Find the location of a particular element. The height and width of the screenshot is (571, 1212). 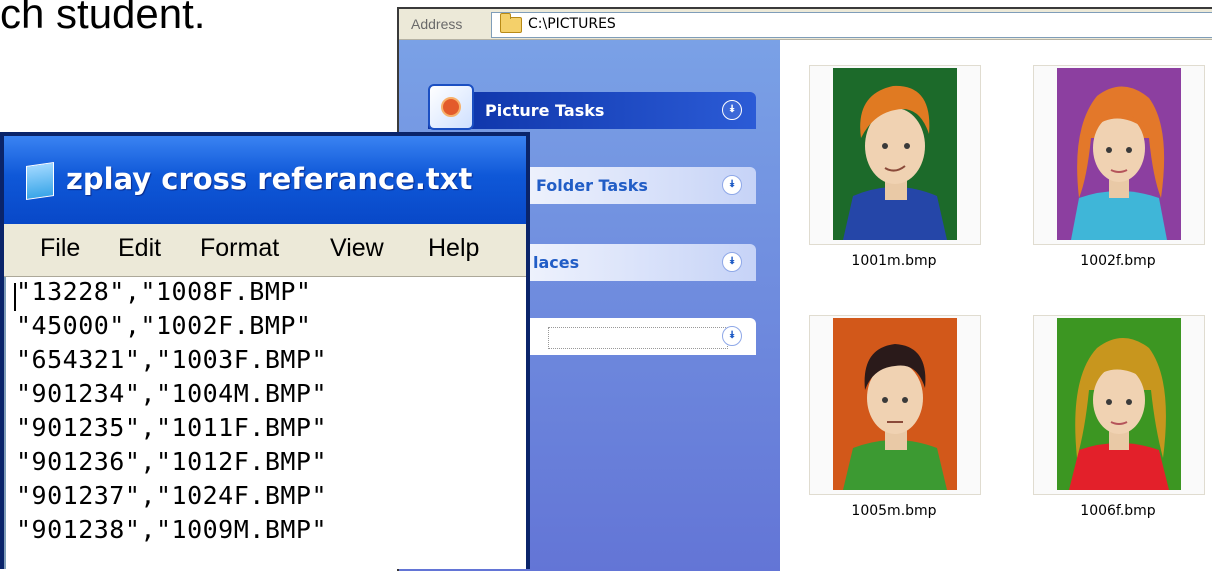

focus-outline is located at coordinates (638, 338).